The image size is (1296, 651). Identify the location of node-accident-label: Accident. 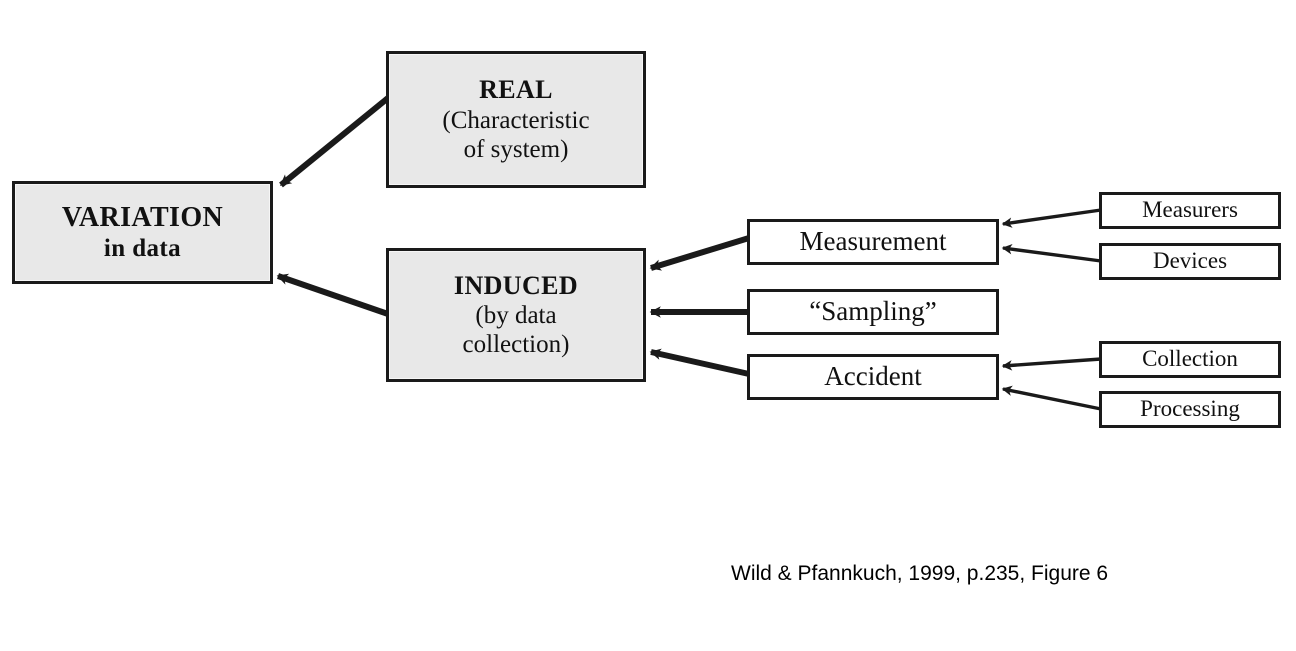
(873, 376).